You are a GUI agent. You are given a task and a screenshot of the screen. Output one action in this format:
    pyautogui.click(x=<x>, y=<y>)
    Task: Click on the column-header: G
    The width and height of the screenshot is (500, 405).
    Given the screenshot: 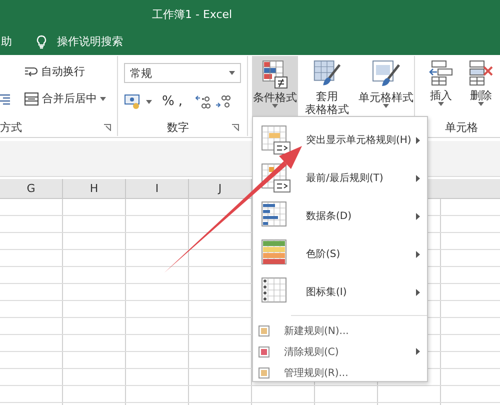 What is the action you would take?
    pyautogui.click(x=31, y=188)
    